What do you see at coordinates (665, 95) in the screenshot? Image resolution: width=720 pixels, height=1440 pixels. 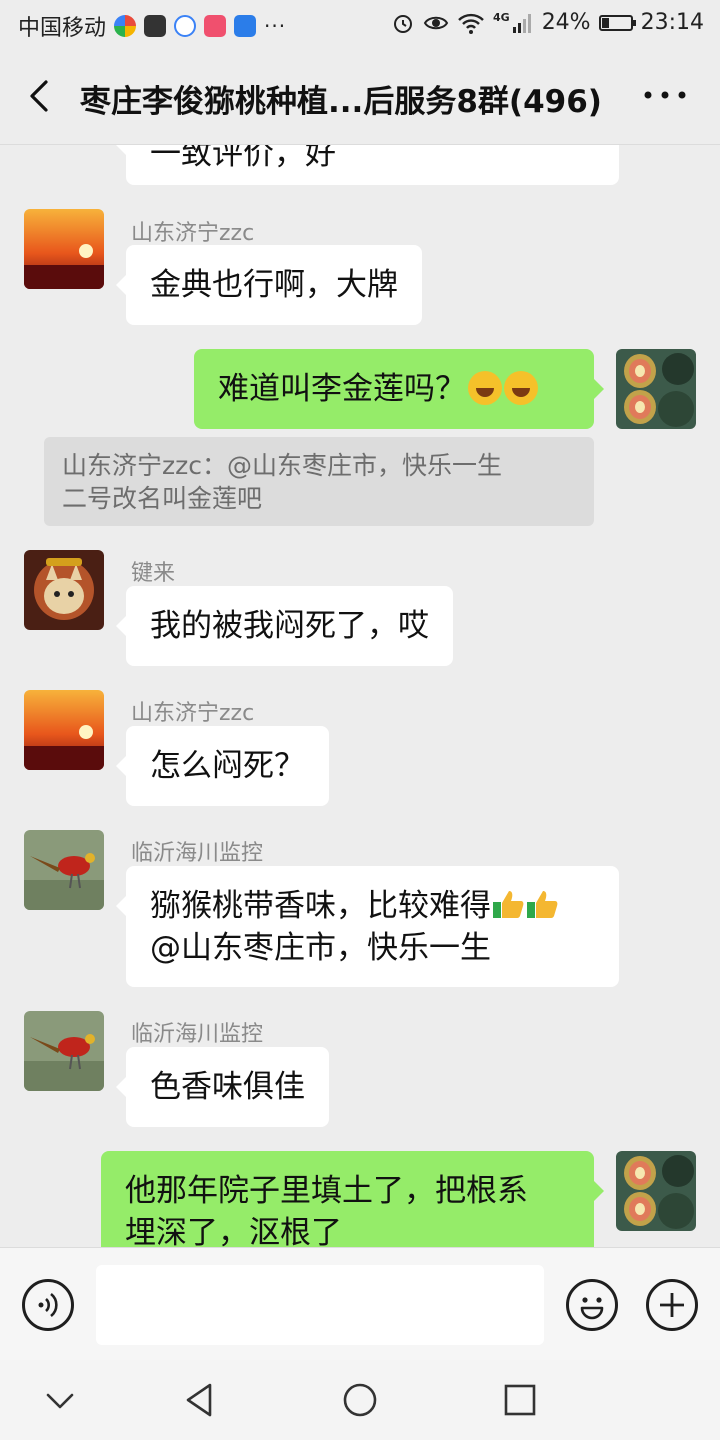 I see `more-icon` at bounding box center [665, 95].